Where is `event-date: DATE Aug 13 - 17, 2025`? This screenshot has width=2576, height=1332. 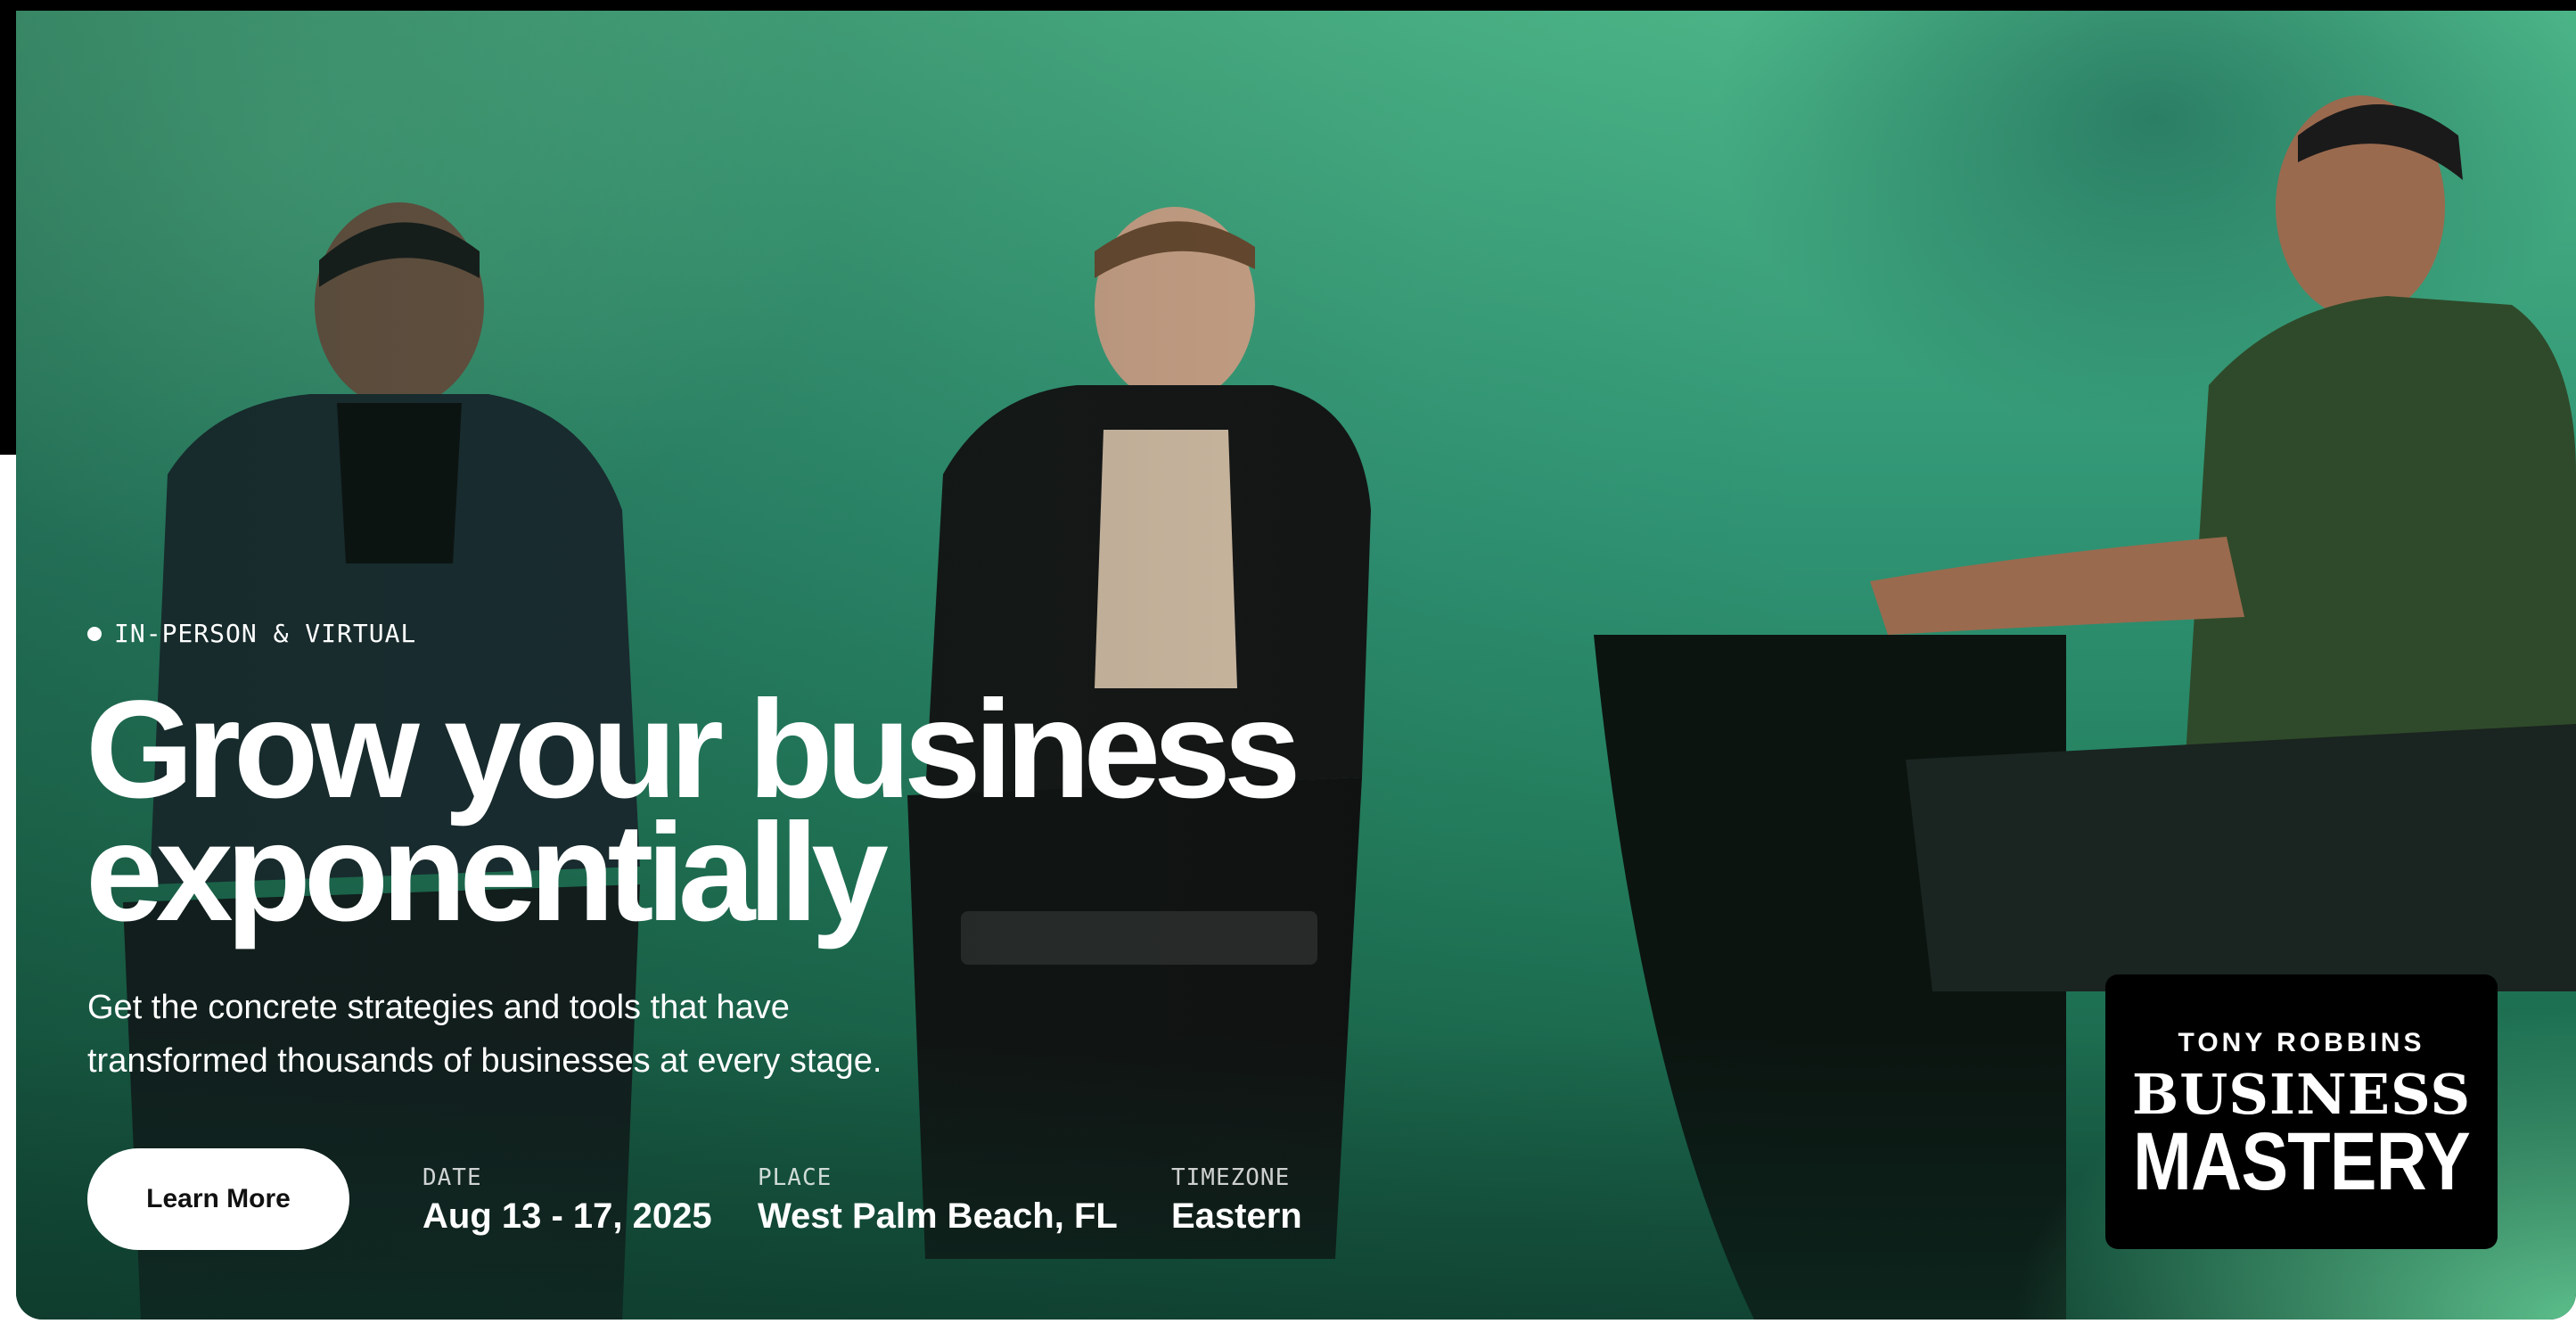 event-date: DATE Aug 13 - 17, 2025 is located at coordinates (567, 1200).